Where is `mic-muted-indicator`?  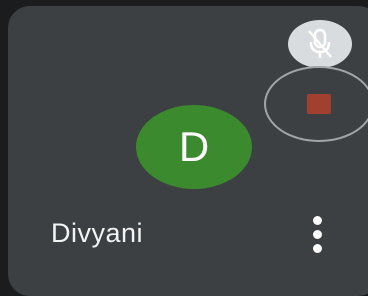 mic-muted-indicator is located at coordinates (320, 44).